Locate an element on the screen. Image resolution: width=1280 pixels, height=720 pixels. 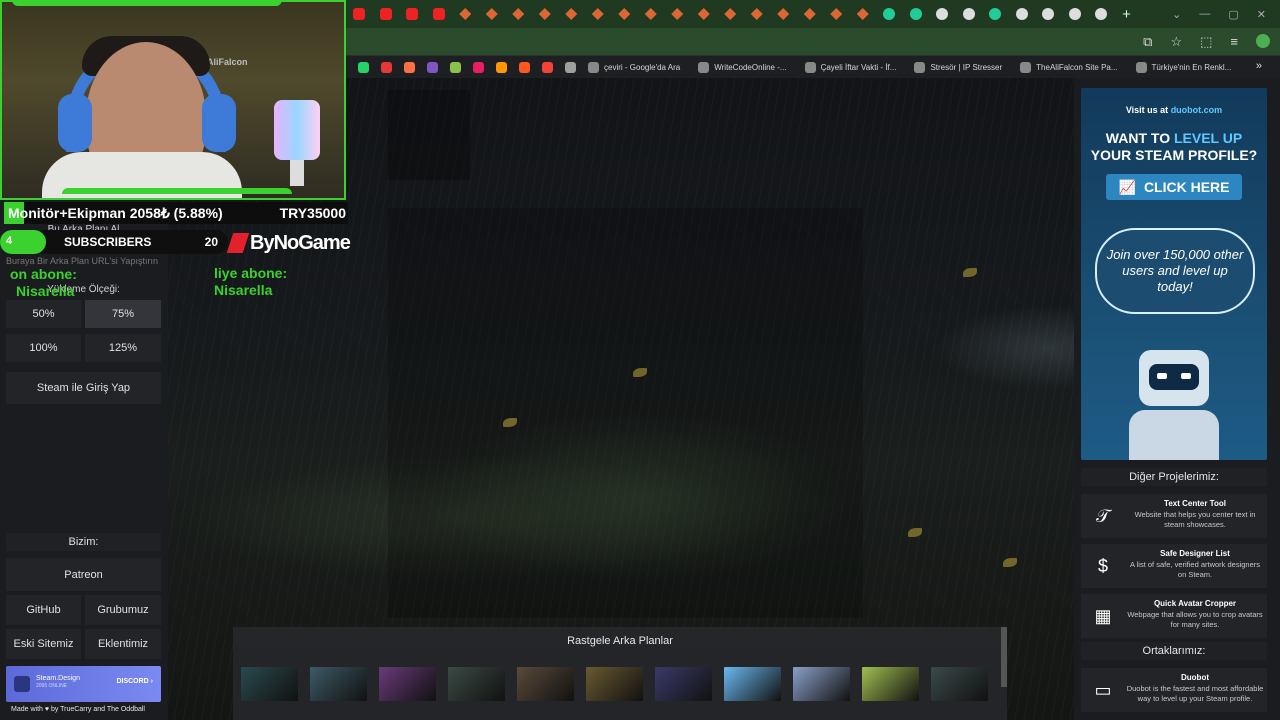
eski-sitemiz-button: Eski Sitemiz is located at coordinates (43, 644).